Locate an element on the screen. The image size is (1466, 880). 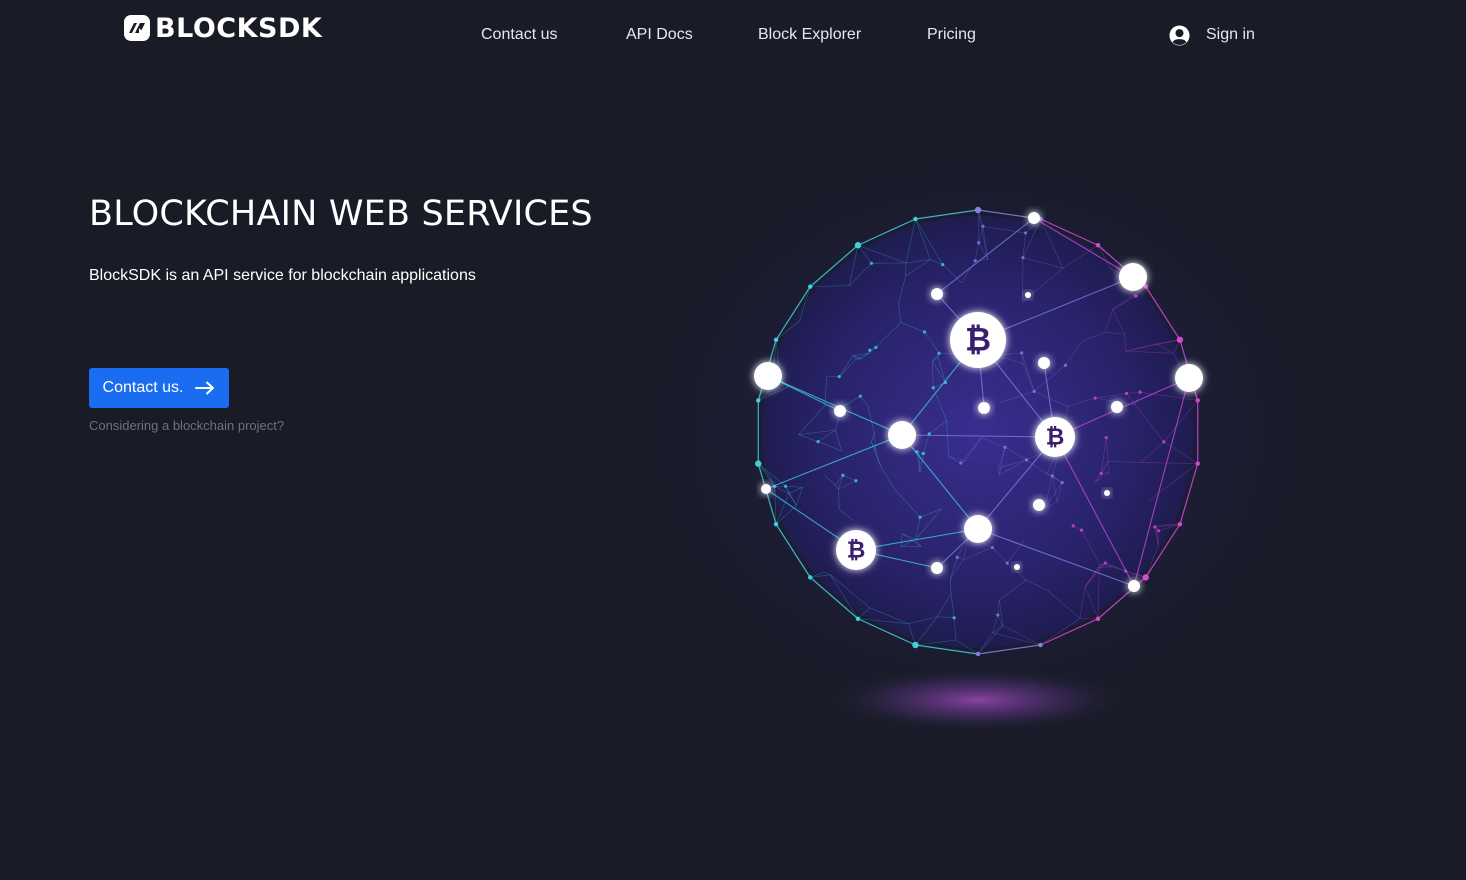
sign-in-label: Sign in is located at coordinates (1230, 34).